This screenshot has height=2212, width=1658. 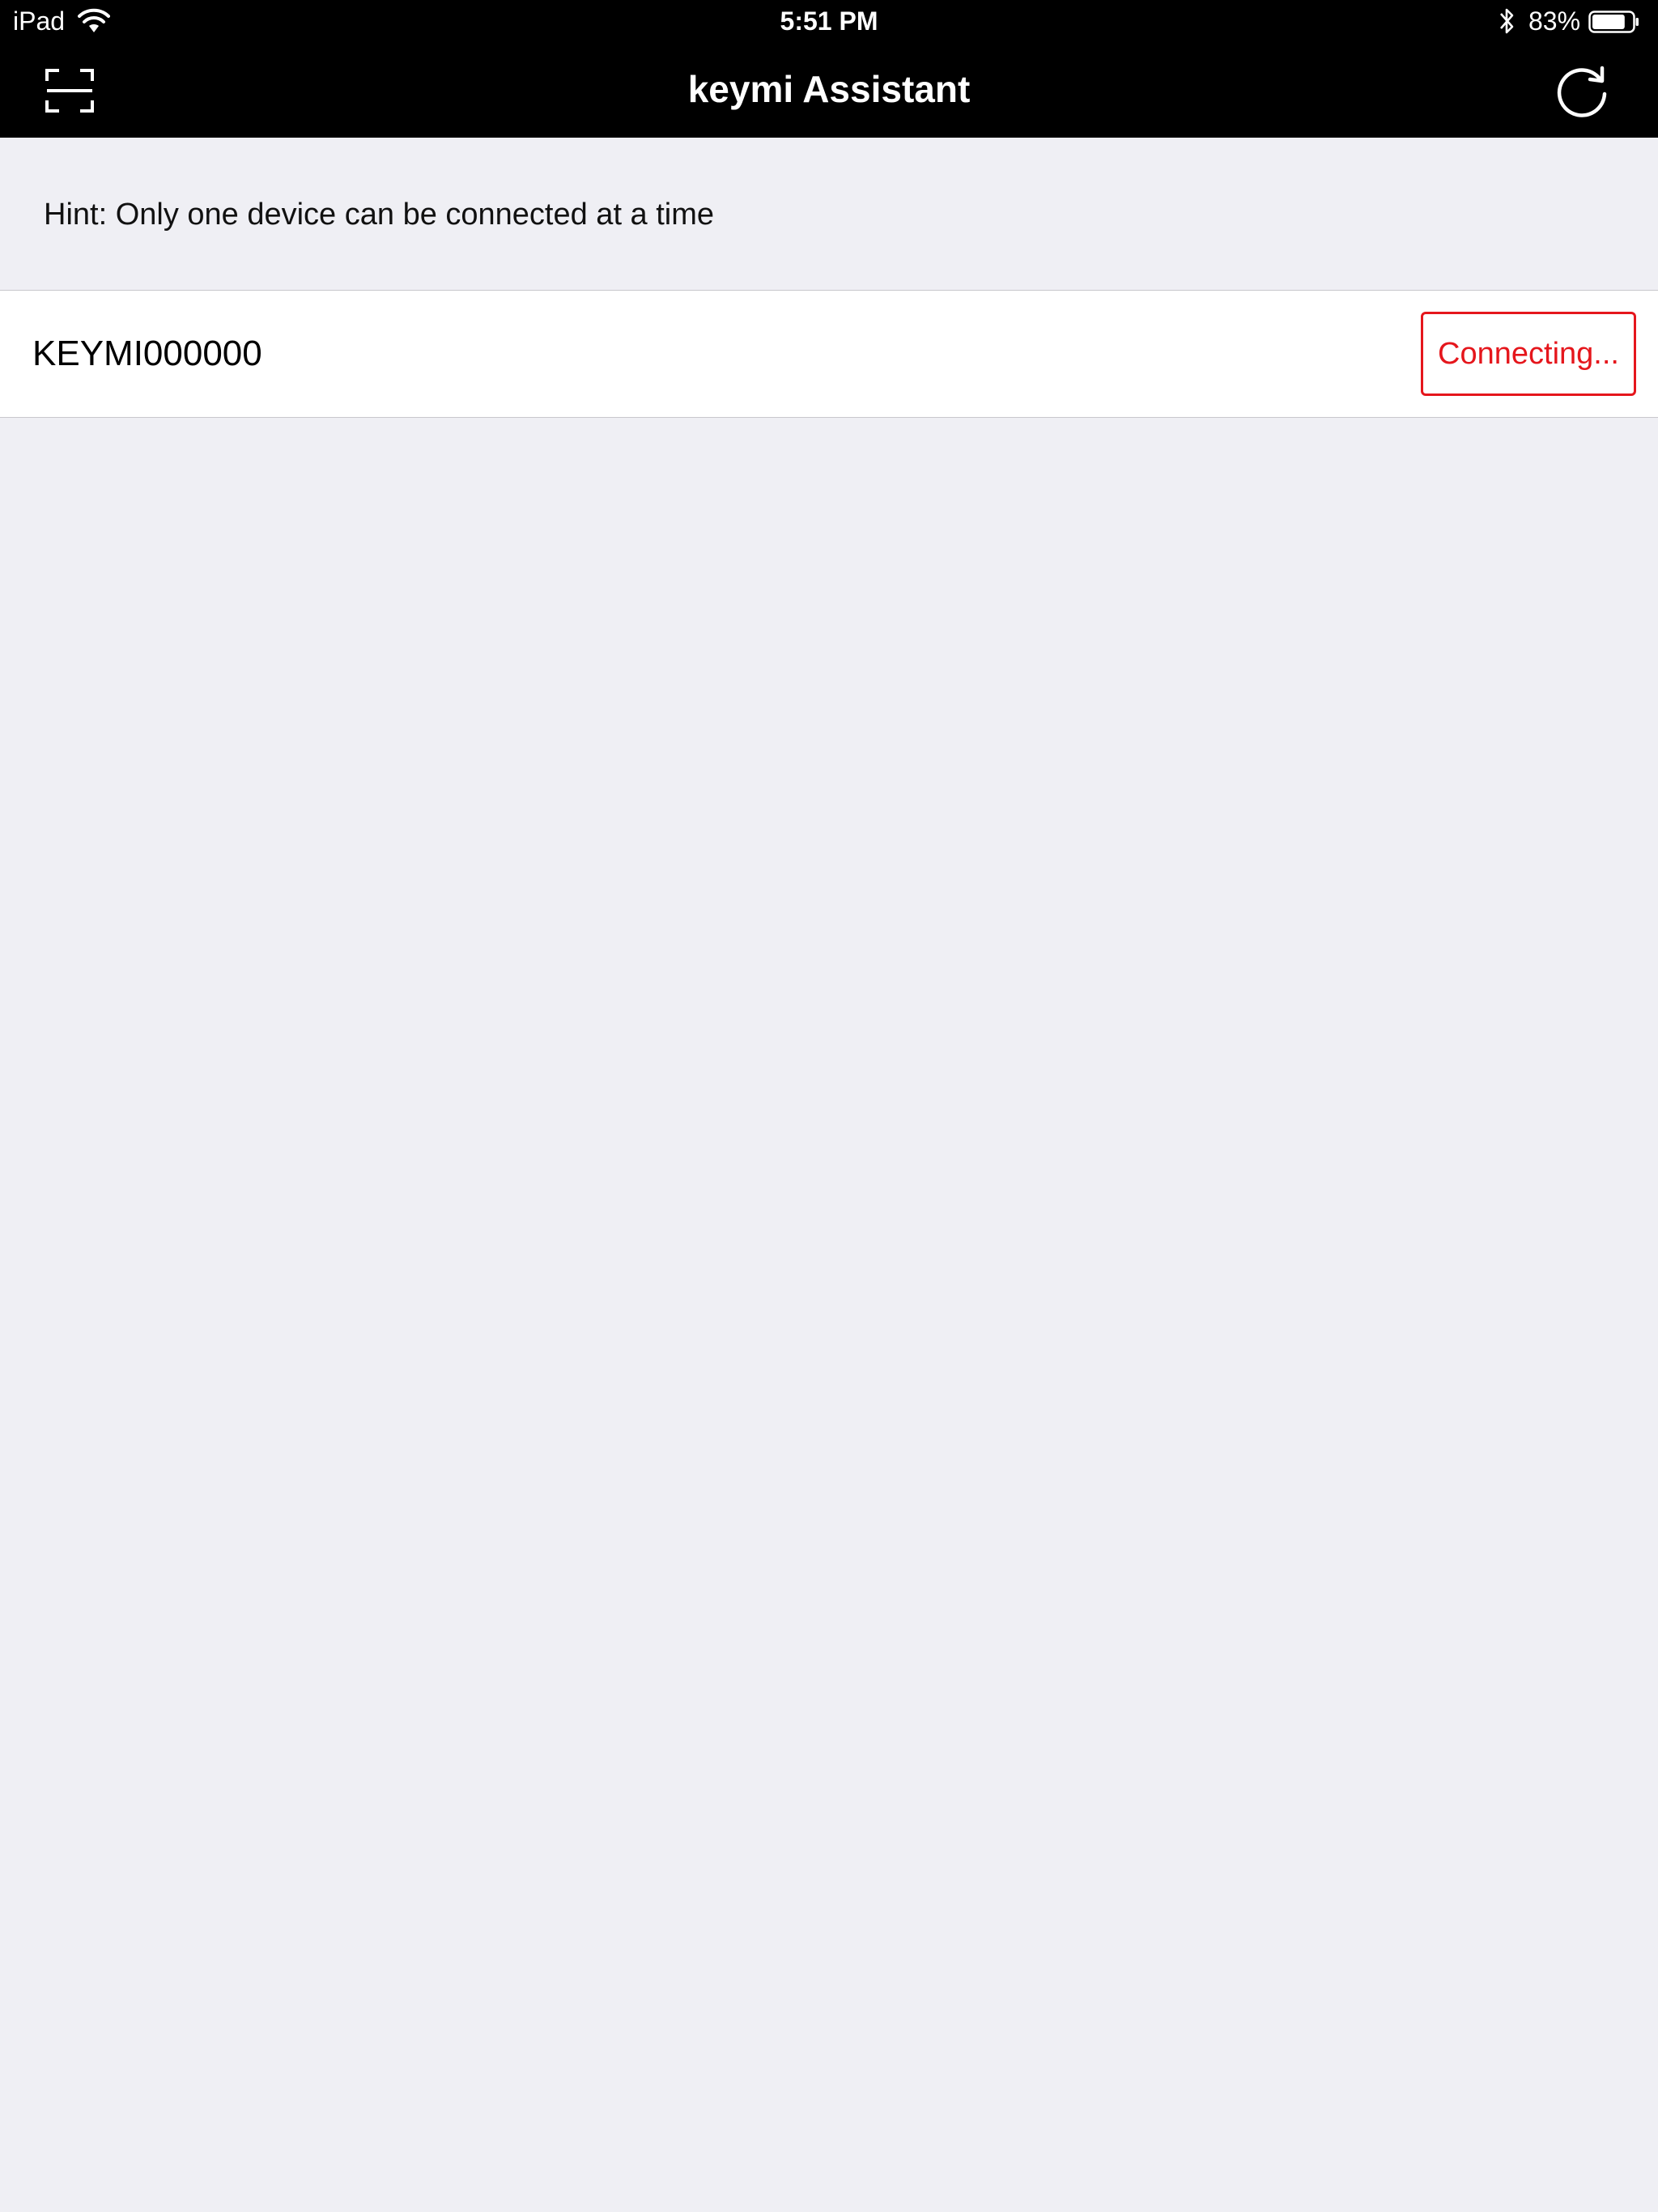 I want to click on battery-percent: 83%, so click(x=1554, y=21).